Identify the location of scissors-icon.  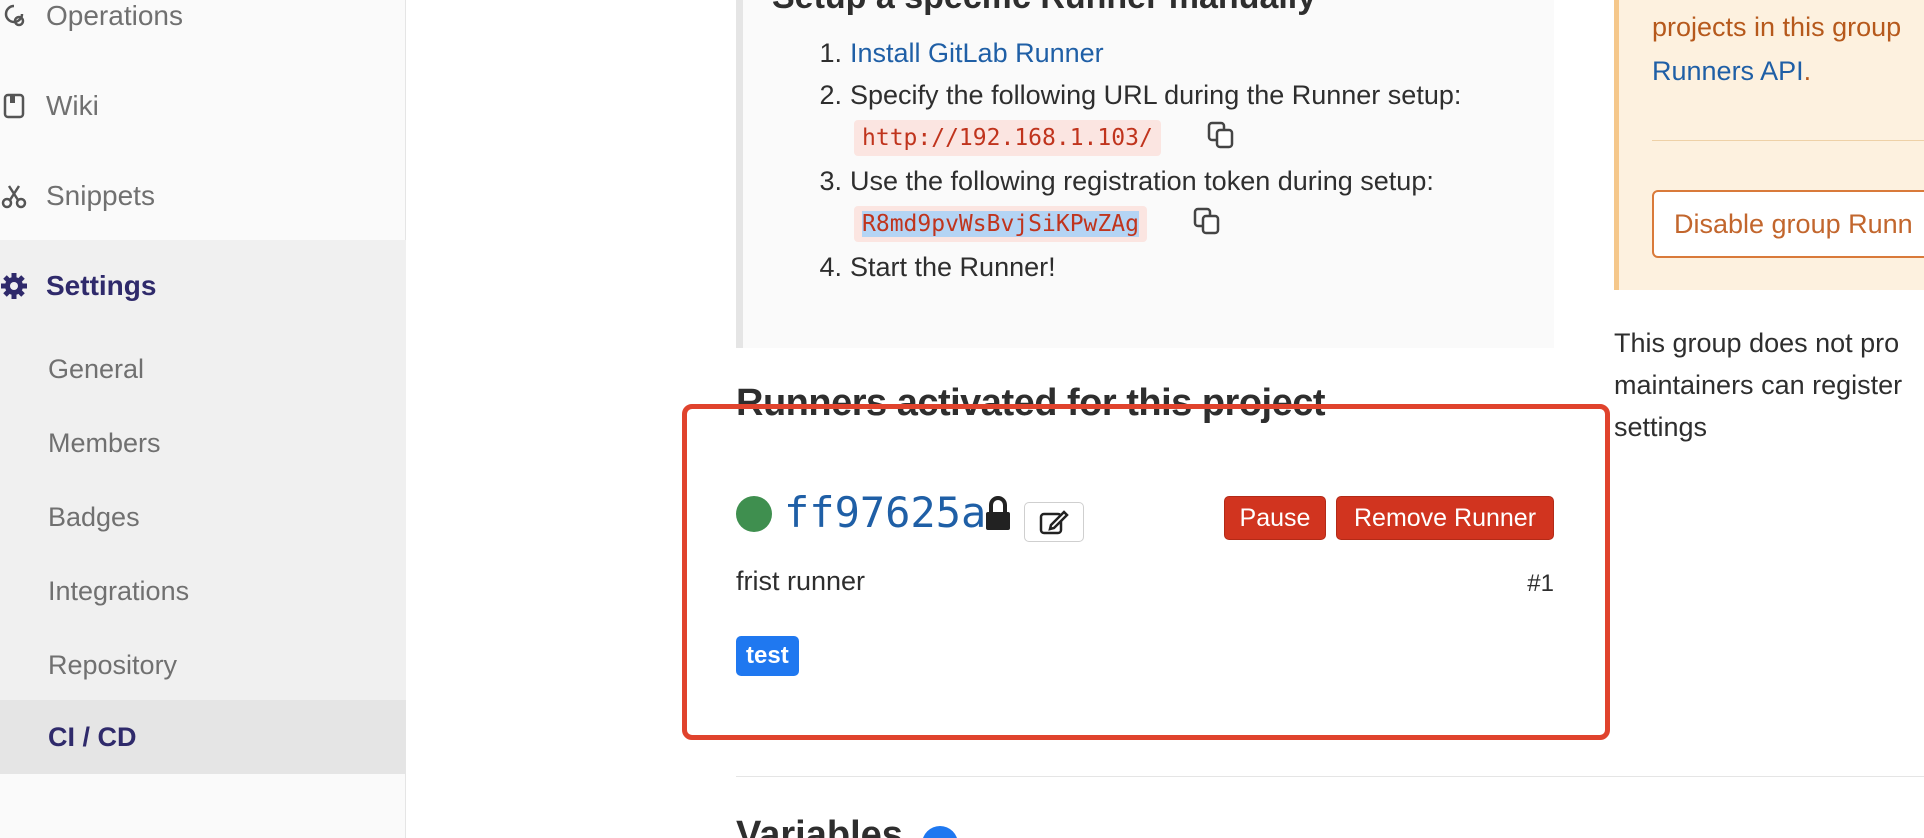
(14, 196).